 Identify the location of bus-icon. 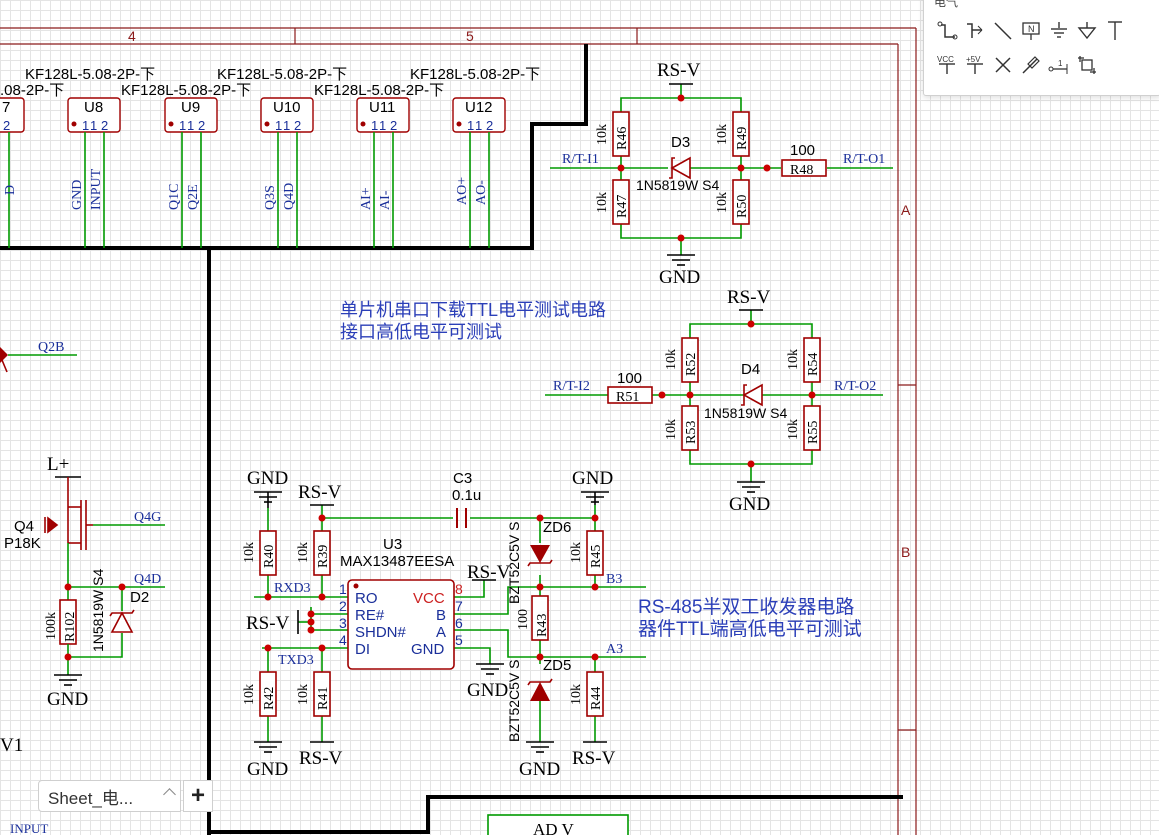
(975, 31).